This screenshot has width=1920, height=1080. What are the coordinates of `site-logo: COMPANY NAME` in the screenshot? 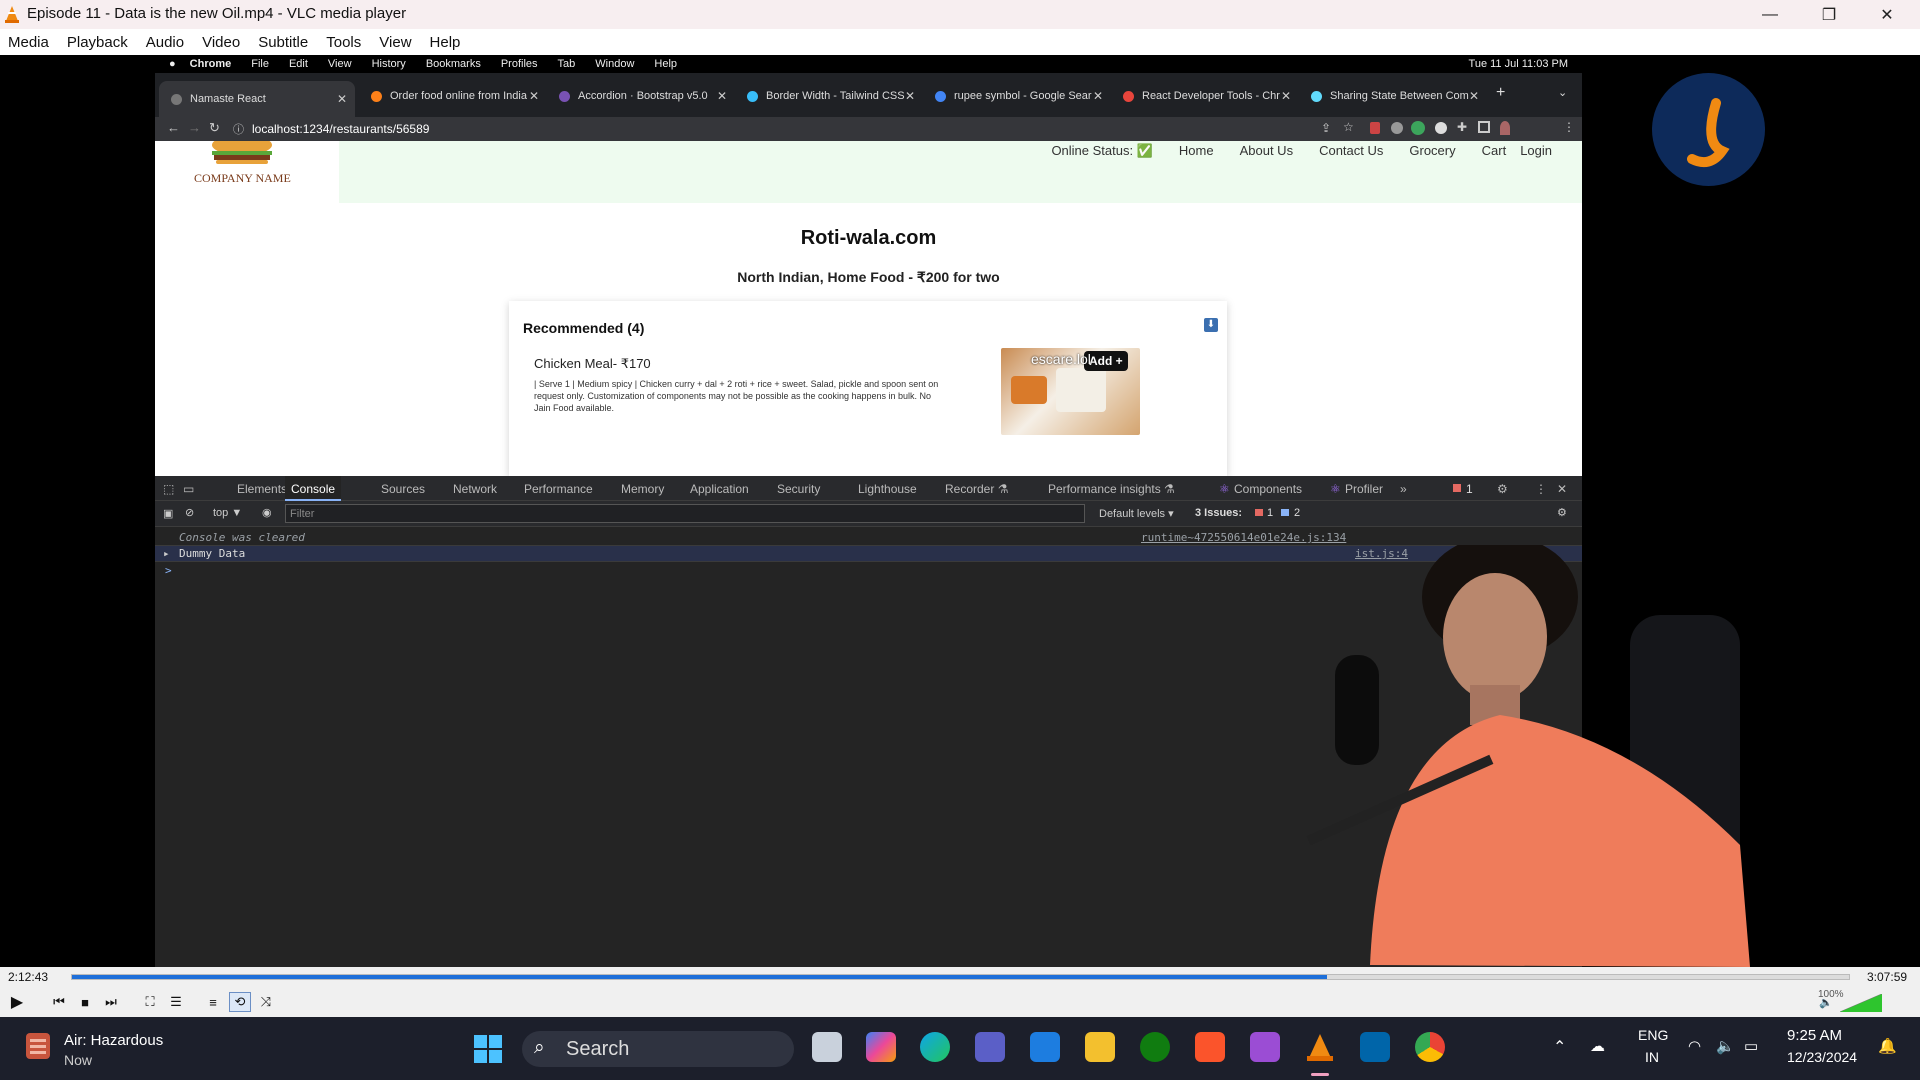 It's located at (247, 172).